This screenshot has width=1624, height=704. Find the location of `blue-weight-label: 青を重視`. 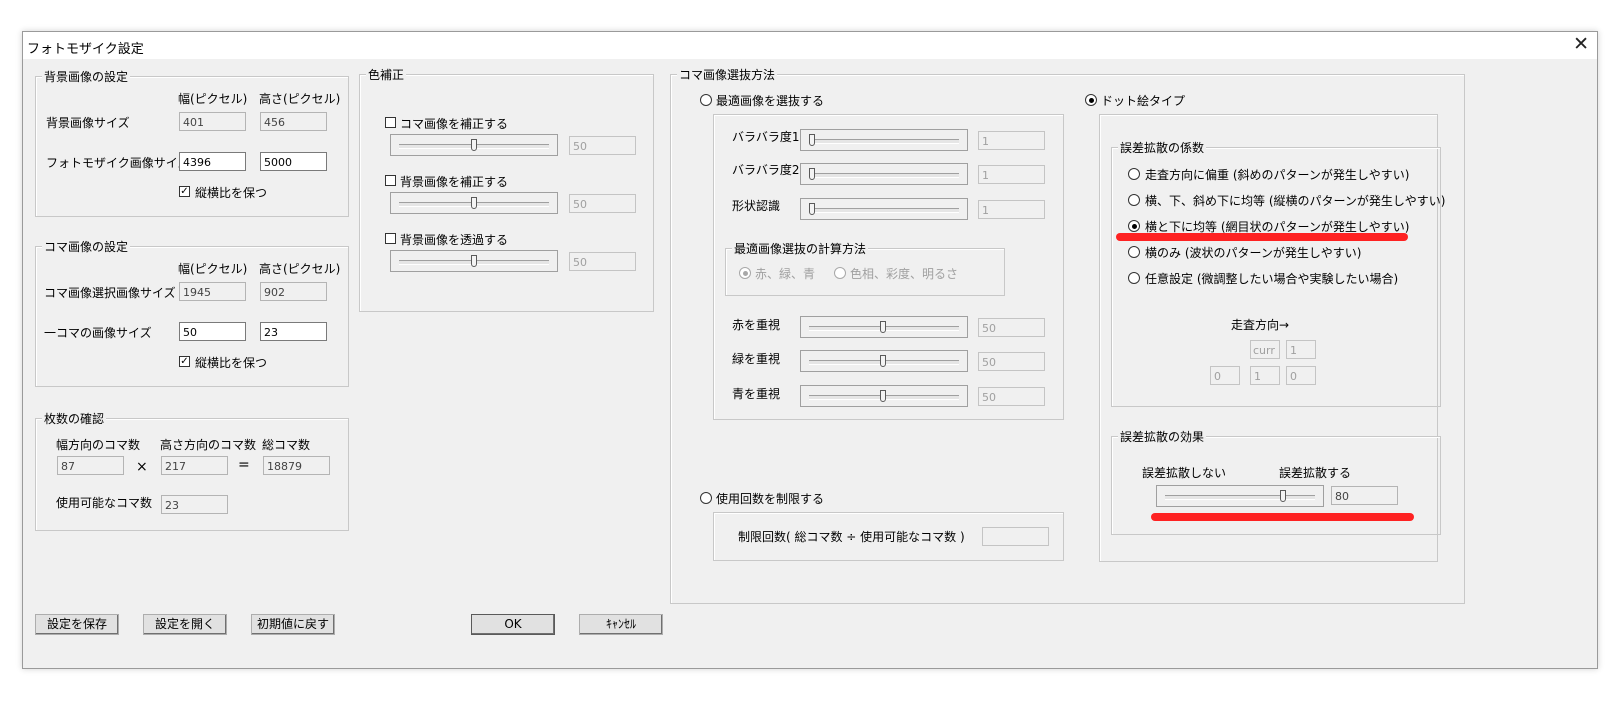

blue-weight-label: 青を重視 is located at coordinates (756, 394).